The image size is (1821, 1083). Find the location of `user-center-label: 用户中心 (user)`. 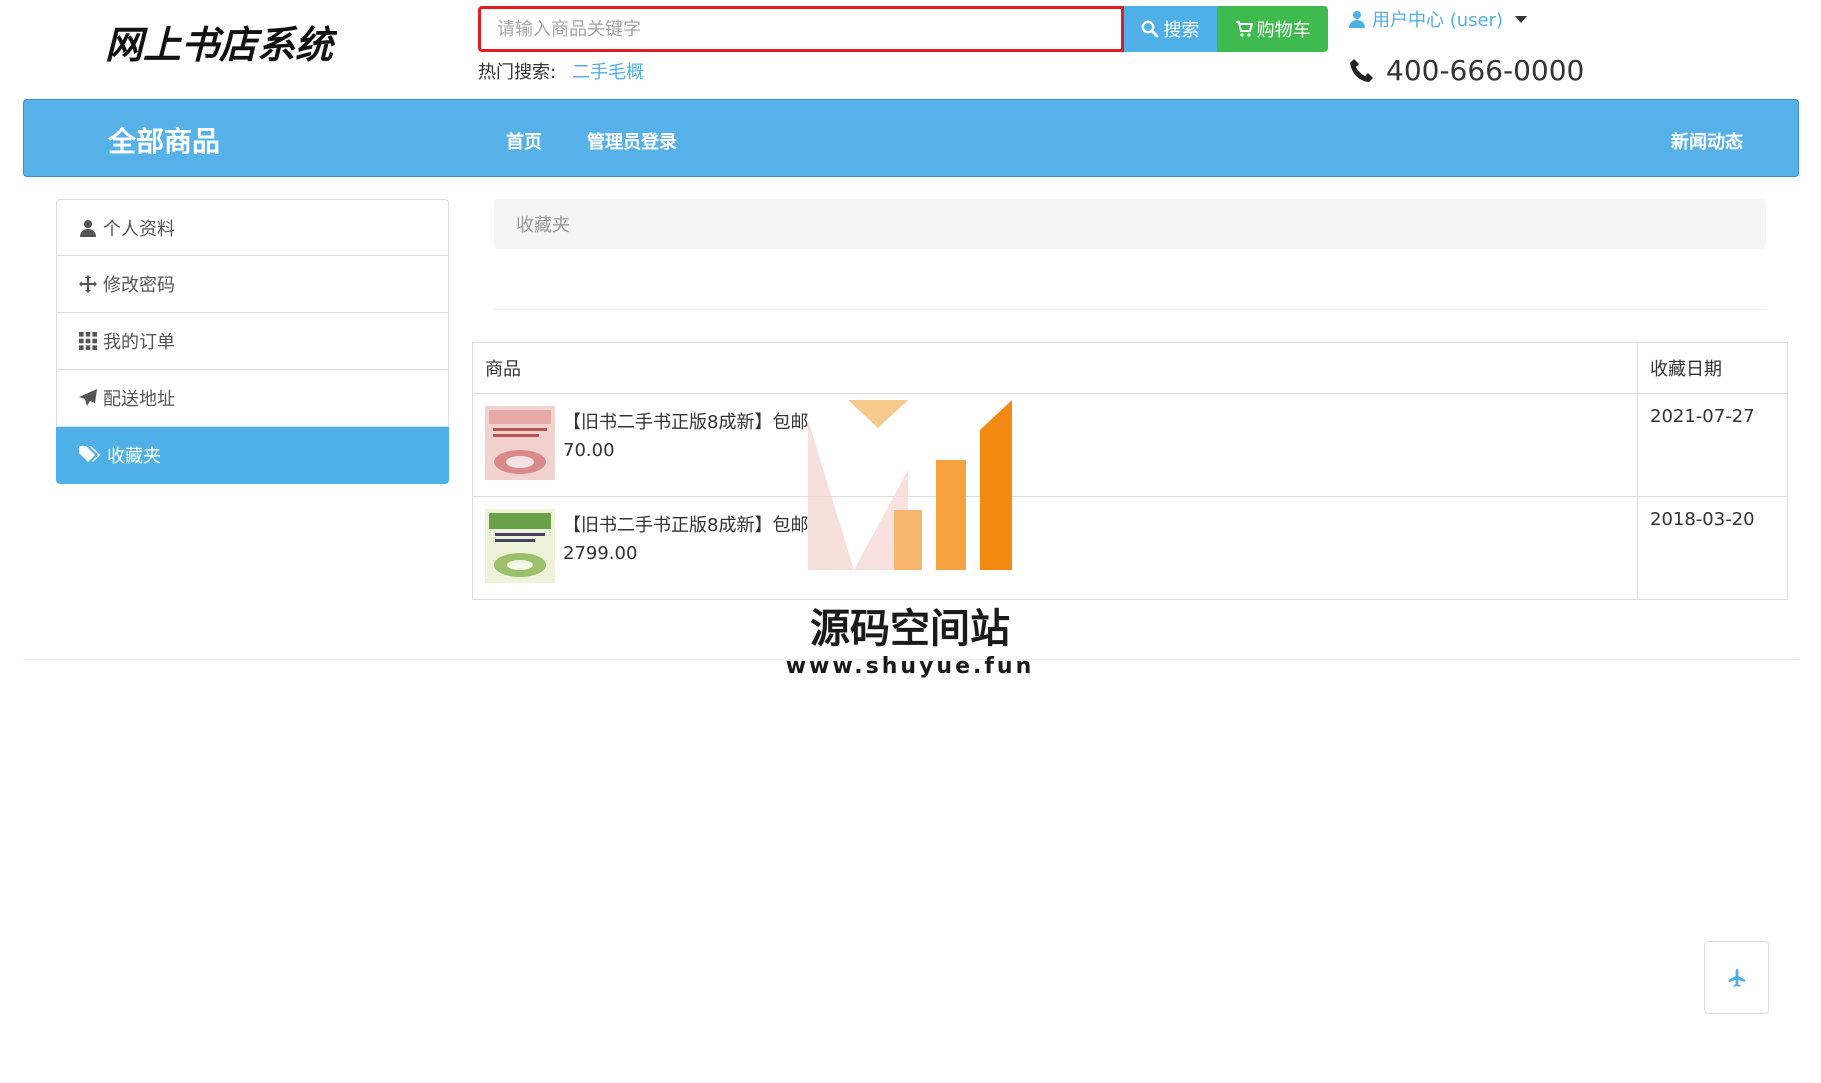

user-center-label: 用户中心 (user) is located at coordinates (1438, 20).